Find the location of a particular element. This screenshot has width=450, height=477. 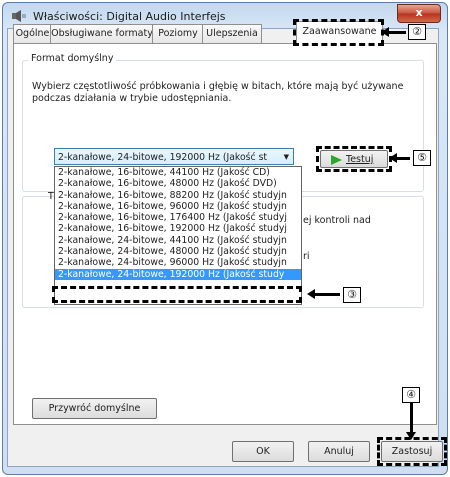

tab-supported-formats: Obsługiwane formaty is located at coordinates (102, 33).